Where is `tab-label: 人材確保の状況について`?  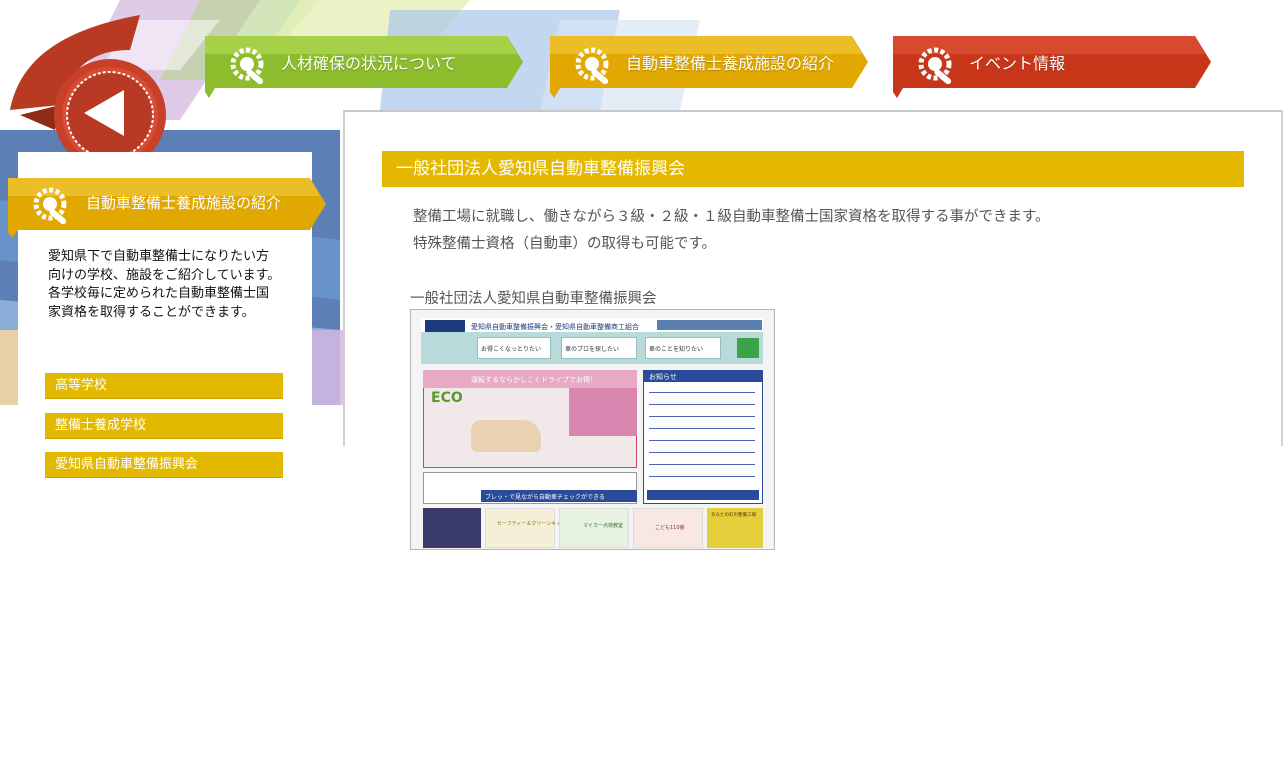
tab-label: 人材確保の状況について is located at coordinates (369, 63).